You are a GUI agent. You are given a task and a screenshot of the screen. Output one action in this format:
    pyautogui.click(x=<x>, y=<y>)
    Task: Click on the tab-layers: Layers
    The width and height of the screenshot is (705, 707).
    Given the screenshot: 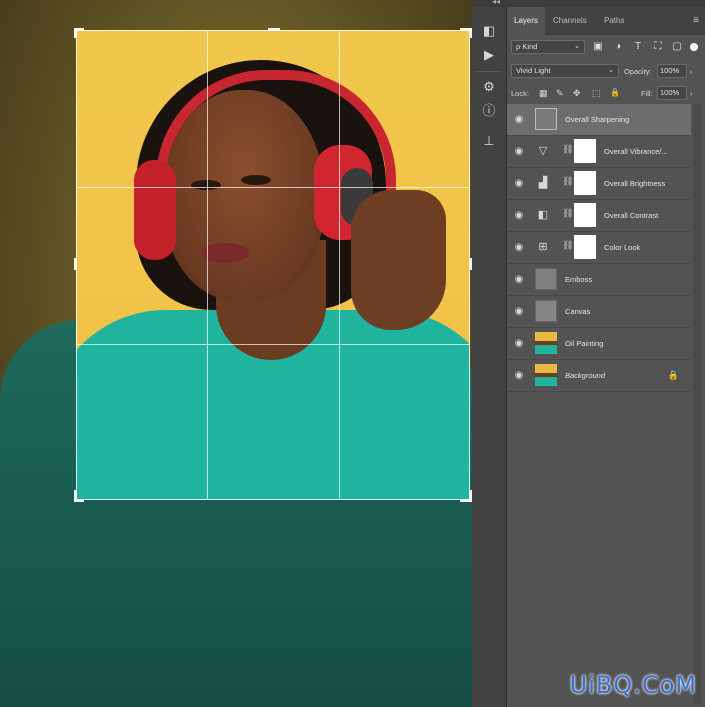 What is the action you would take?
    pyautogui.click(x=526, y=21)
    